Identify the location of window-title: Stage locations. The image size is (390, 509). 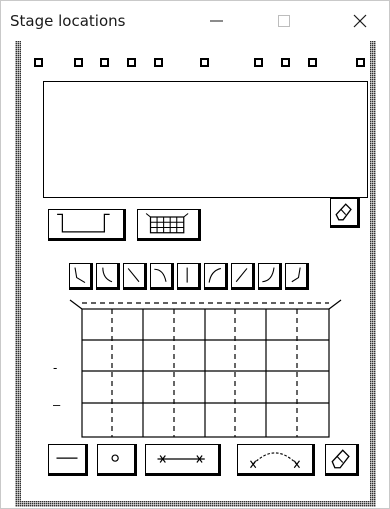
(68, 21).